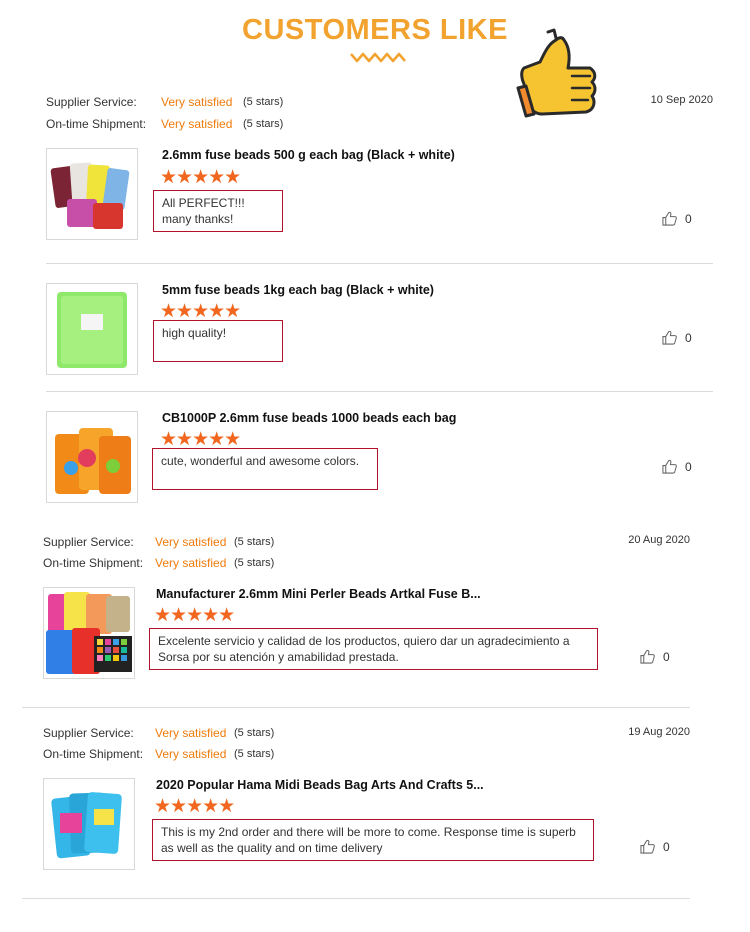  What do you see at coordinates (218, 211) in the screenshot?
I see `review-text: All PERFECT!!! many thanks!` at bounding box center [218, 211].